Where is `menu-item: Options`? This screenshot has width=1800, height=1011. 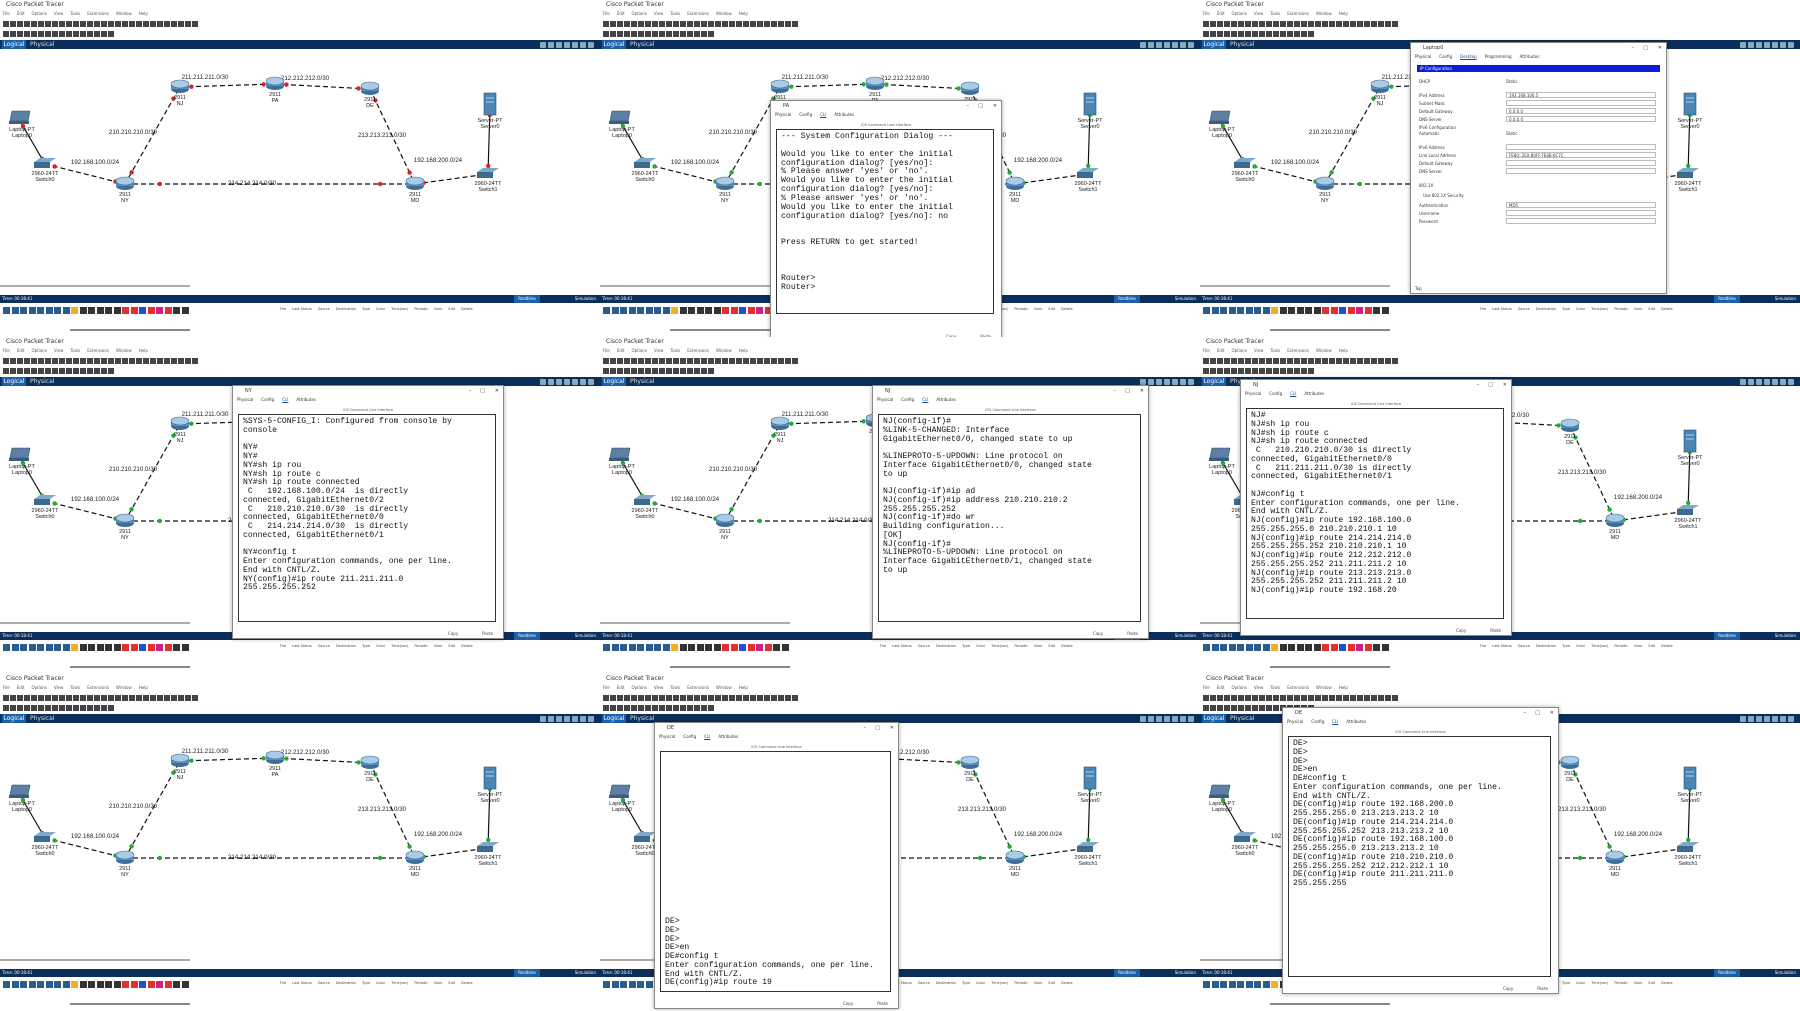
menu-item: Options is located at coordinates (638, 13).